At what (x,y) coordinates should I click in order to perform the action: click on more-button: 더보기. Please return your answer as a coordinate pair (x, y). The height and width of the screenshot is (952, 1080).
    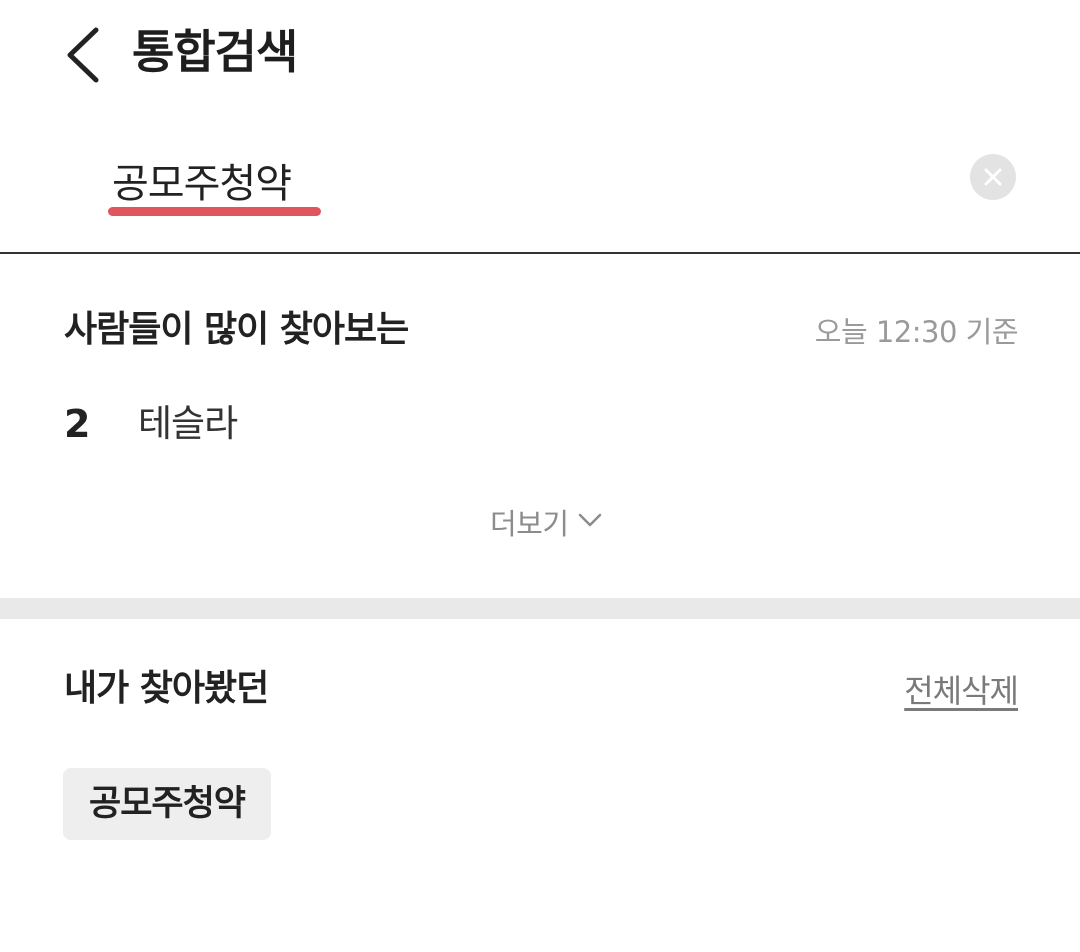
    Looking at the image, I should click on (546, 522).